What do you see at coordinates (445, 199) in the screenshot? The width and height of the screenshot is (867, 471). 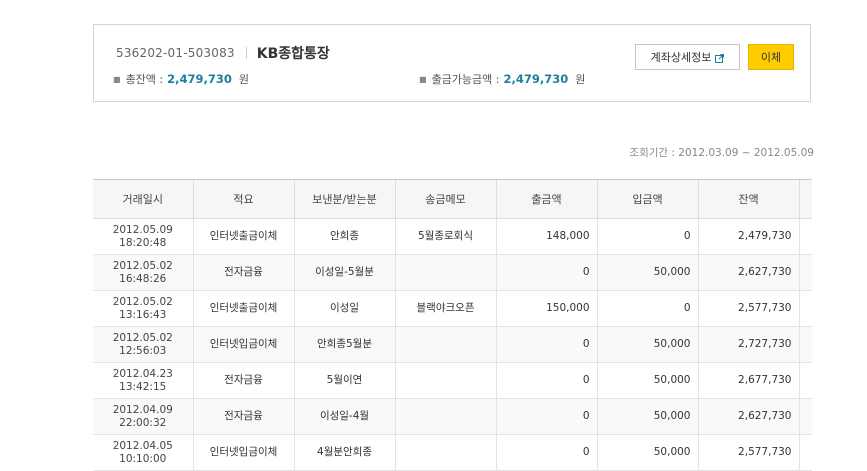 I see `header-memo: 송금메모` at bounding box center [445, 199].